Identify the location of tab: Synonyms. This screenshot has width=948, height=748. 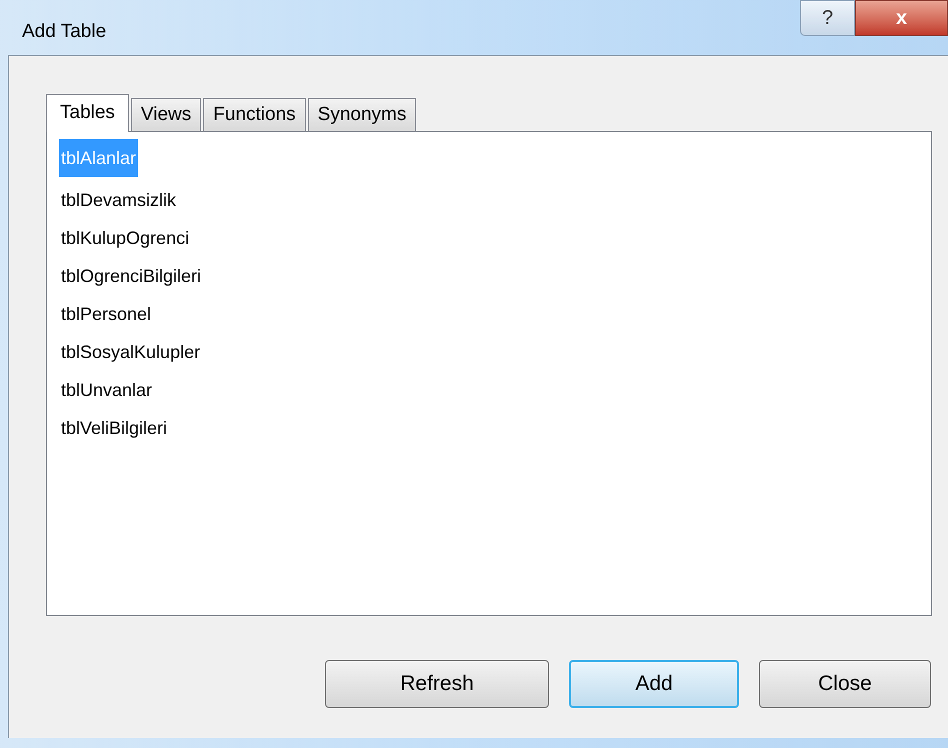
(362, 114).